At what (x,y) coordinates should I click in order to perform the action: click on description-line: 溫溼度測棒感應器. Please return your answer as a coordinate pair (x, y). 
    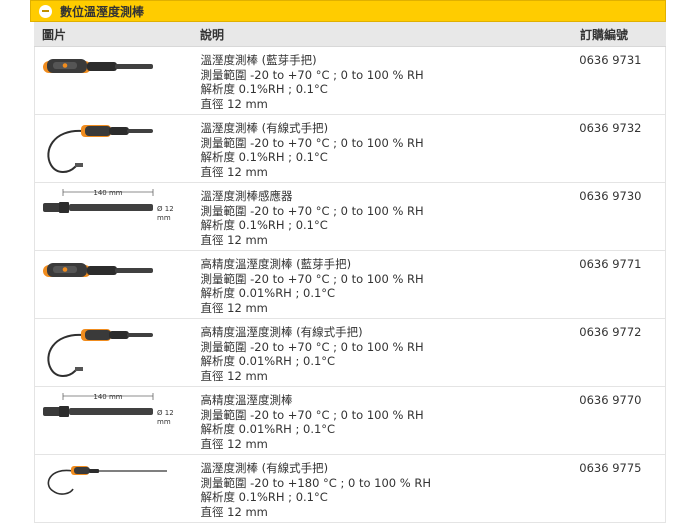
    Looking at the image, I should click on (246, 196).